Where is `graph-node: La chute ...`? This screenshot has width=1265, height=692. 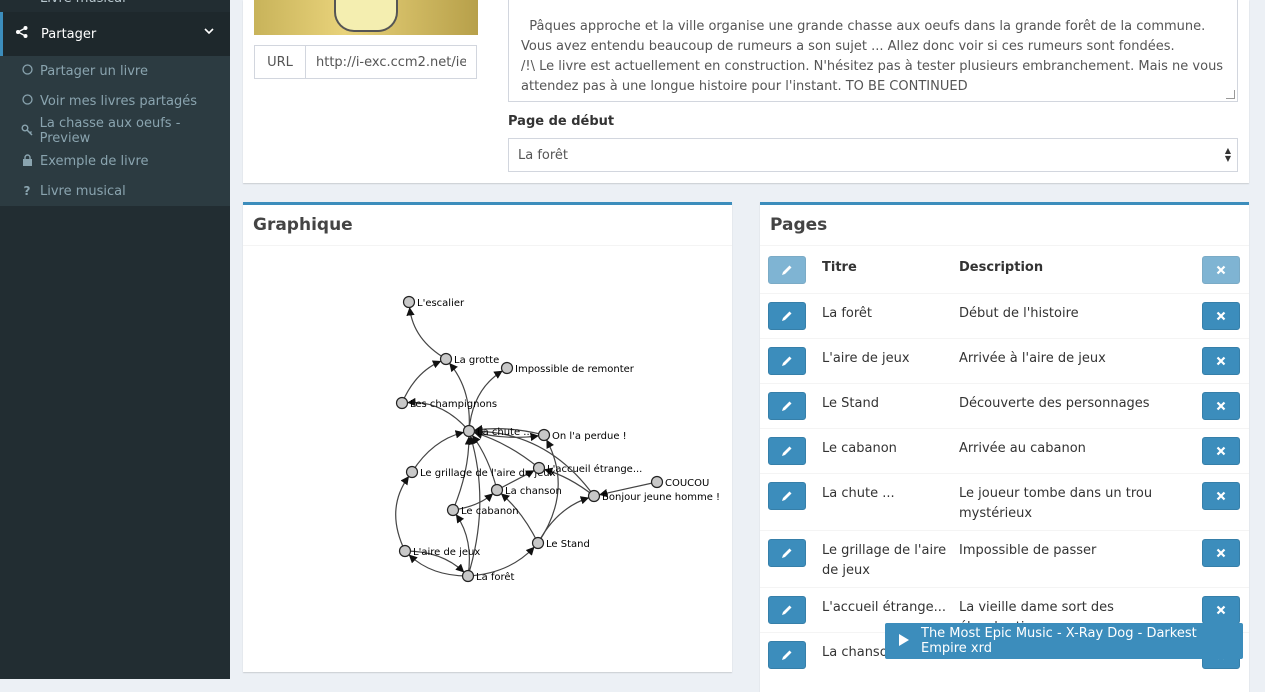
graph-node: La chute ... is located at coordinates (497, 431).